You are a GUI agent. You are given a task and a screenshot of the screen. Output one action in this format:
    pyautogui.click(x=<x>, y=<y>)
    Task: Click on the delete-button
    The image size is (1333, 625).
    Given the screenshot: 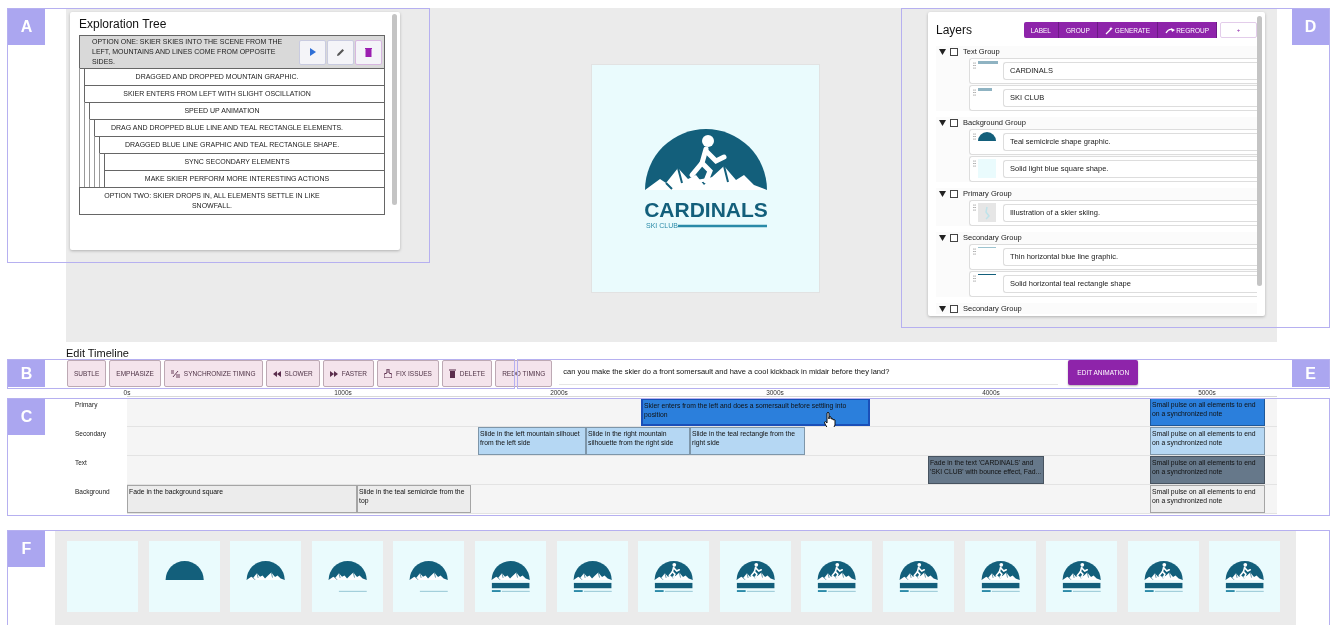 What is the action you would take?
    pyautogui.click(x=368, y=52)
    